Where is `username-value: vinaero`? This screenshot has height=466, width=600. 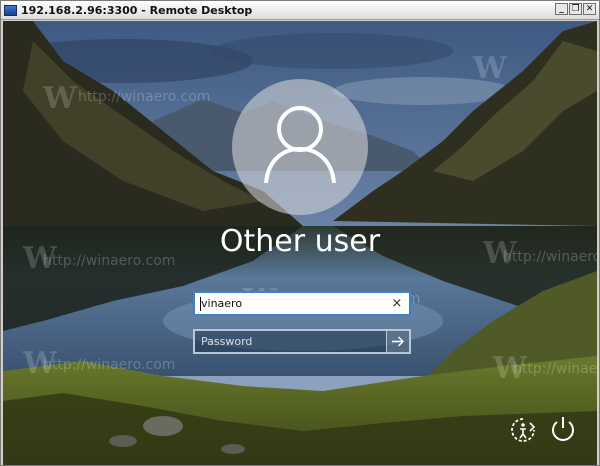 username-value: vinaero is located at coordinates (222, 303).